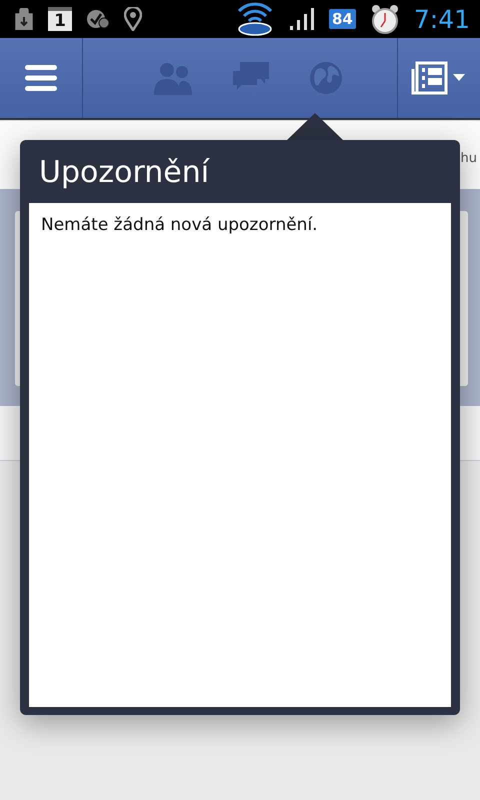 This screenshot has height=800, width=480. I want to click on sync-icon, so click(98, 19).